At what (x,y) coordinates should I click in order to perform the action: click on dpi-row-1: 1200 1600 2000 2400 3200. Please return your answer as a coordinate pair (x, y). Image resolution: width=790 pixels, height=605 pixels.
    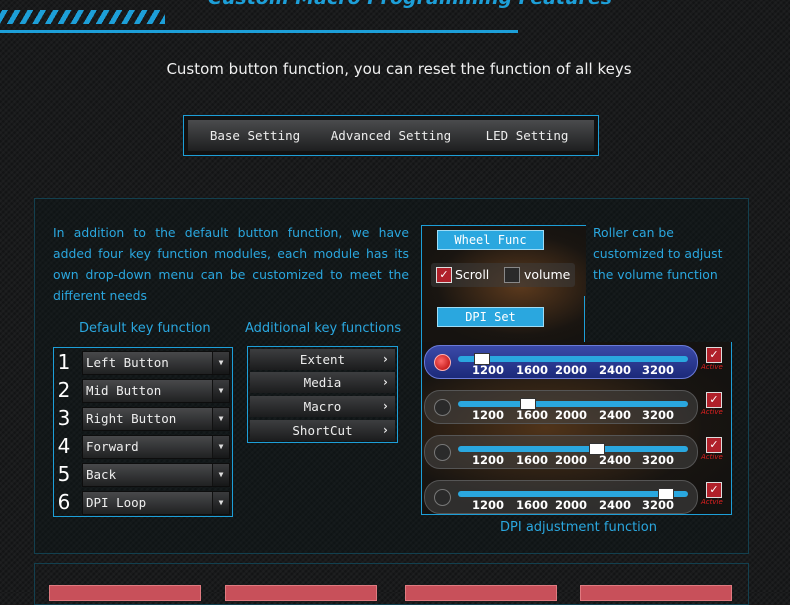
    Looking at the image, I should click on (561, 362).